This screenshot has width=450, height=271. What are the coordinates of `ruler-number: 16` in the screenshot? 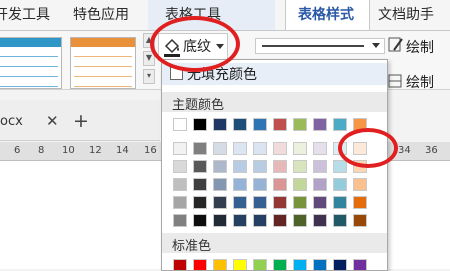 It's located at (150, 150).